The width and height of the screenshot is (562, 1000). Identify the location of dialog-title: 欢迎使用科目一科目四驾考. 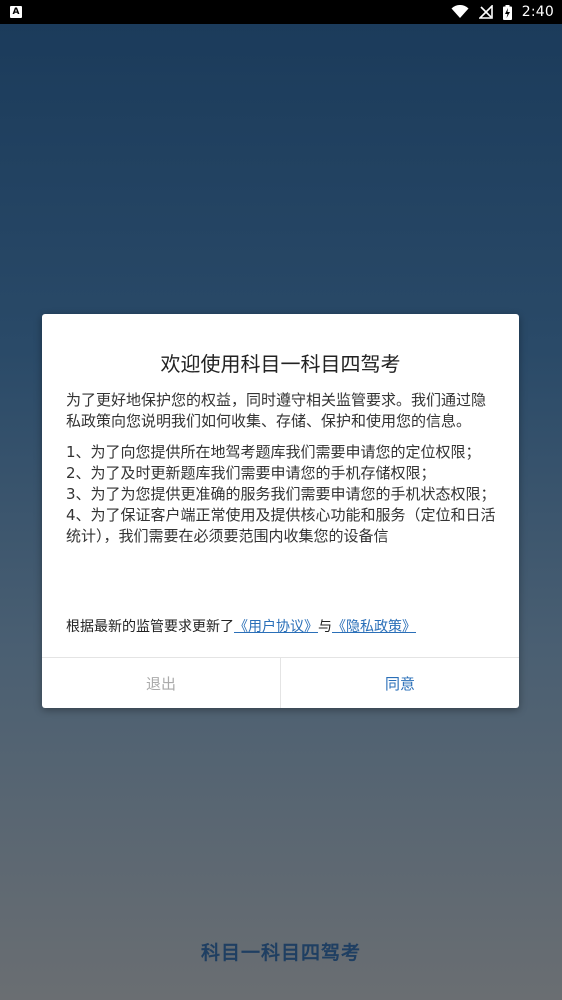
(280, 364).